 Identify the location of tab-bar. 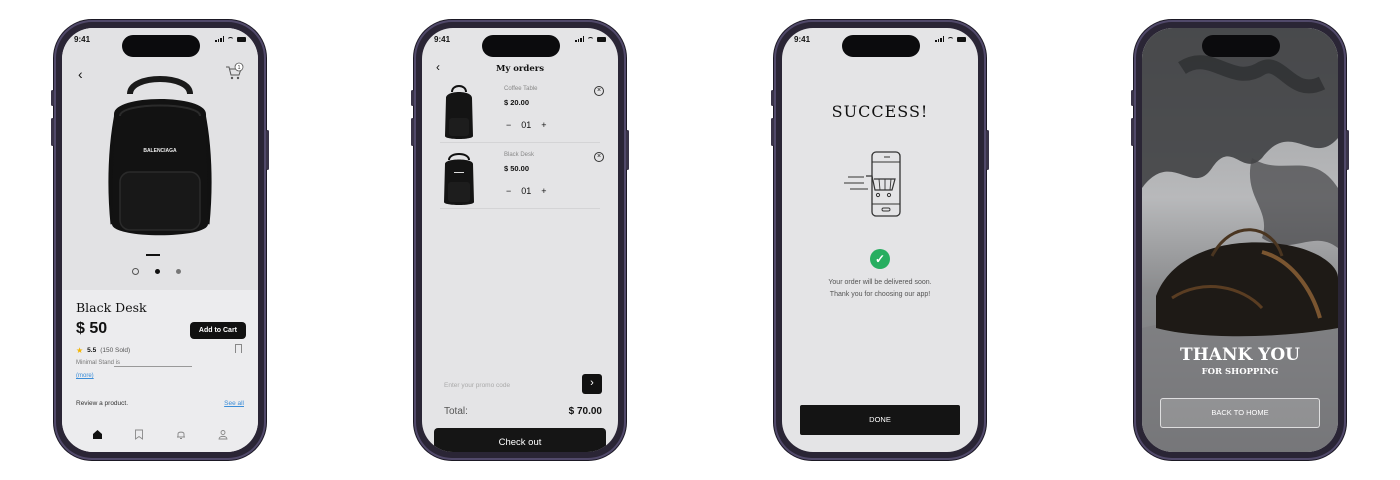
(160, 437).